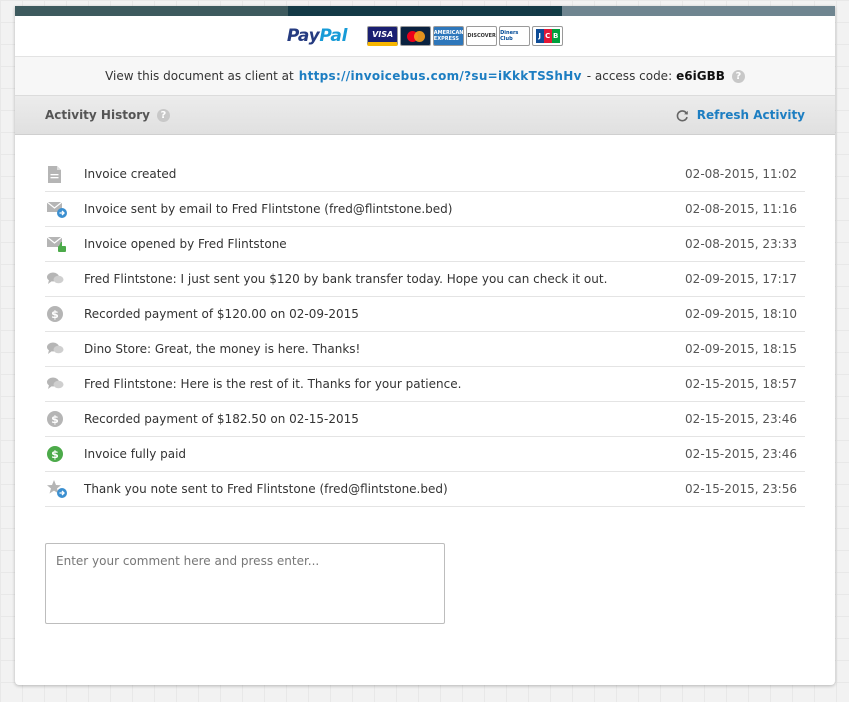 This screenshot has width=849, height=702. Describe the element at coordinates (741, 244) in the screenshot. I see `activity-timestamp: 02-08-2015, 23:33` at that location.